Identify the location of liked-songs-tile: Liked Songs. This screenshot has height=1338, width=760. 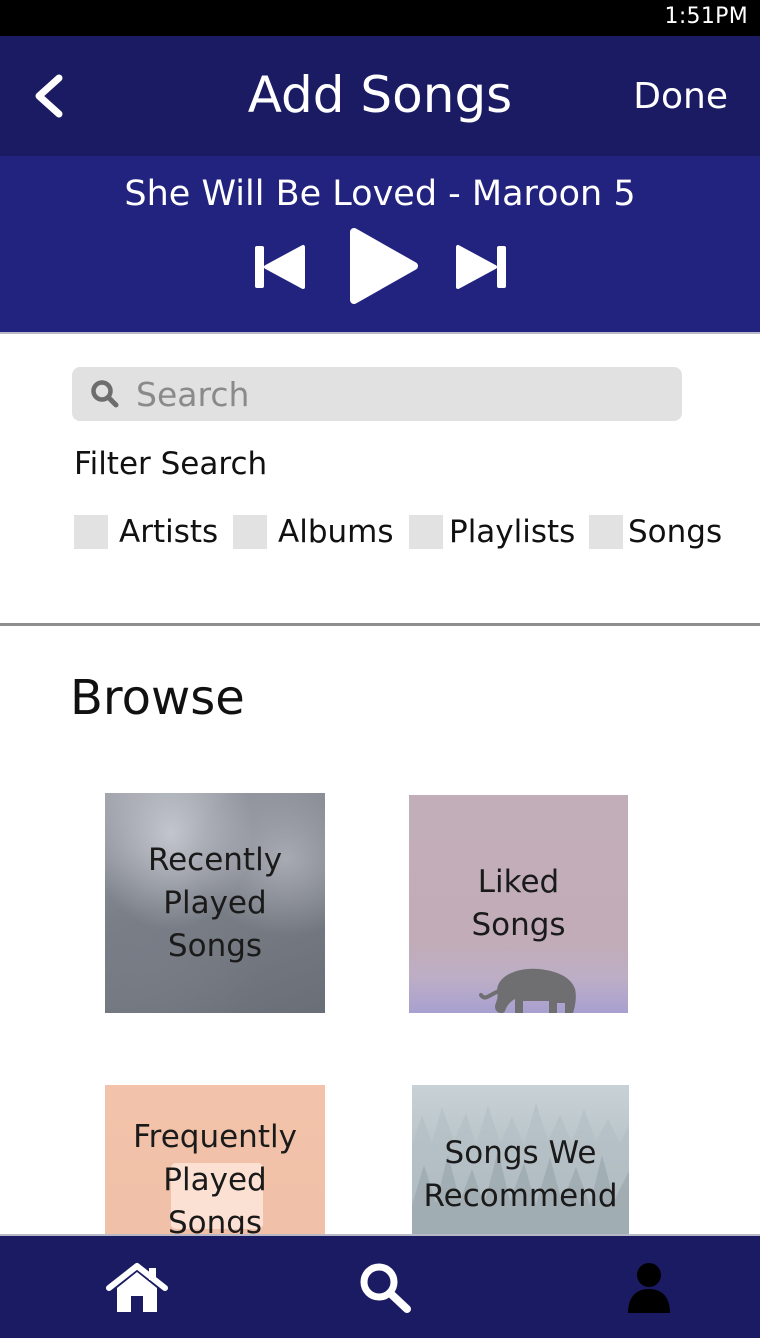
(518, 904).